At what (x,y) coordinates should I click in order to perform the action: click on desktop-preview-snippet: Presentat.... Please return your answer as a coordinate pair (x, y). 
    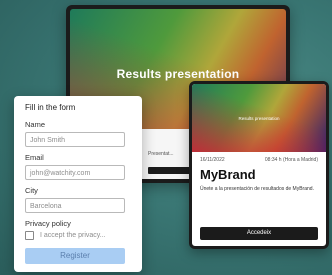
    Looking at the image, I should click on (161, 154).